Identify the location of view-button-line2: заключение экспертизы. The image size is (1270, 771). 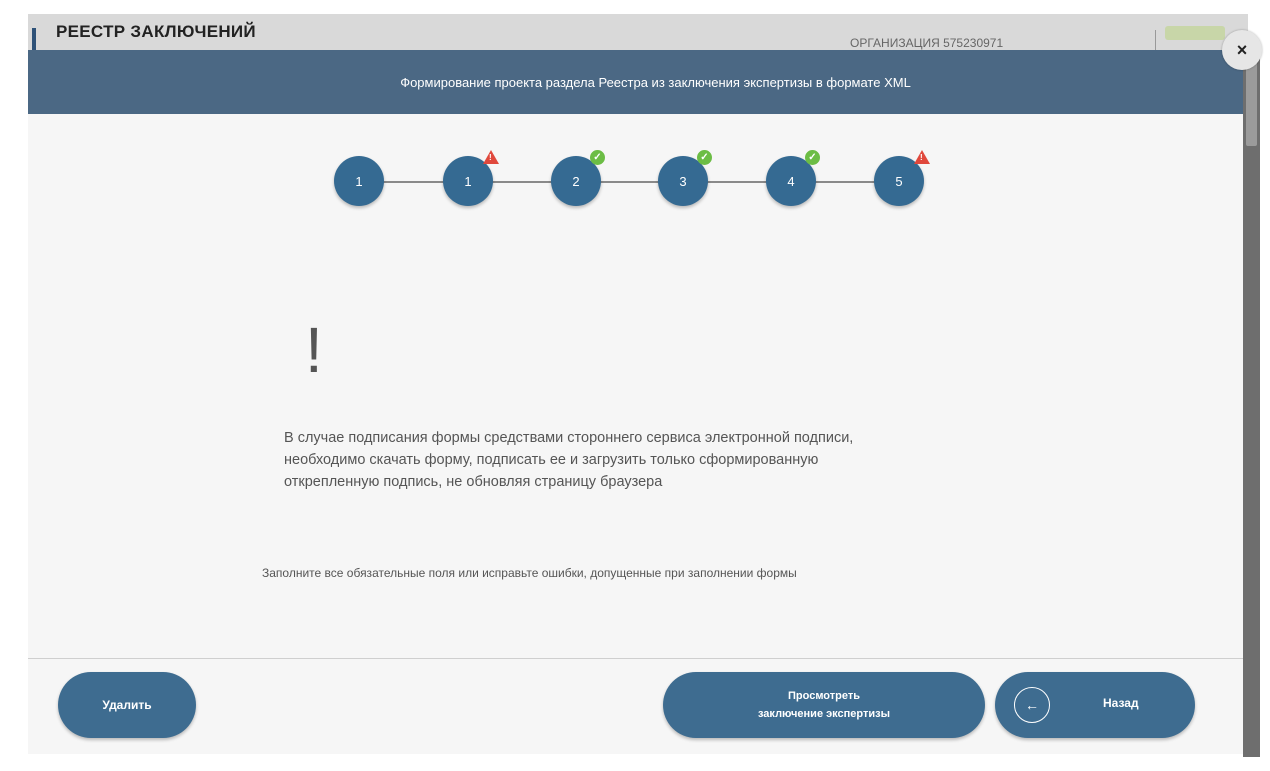
(824, 714).